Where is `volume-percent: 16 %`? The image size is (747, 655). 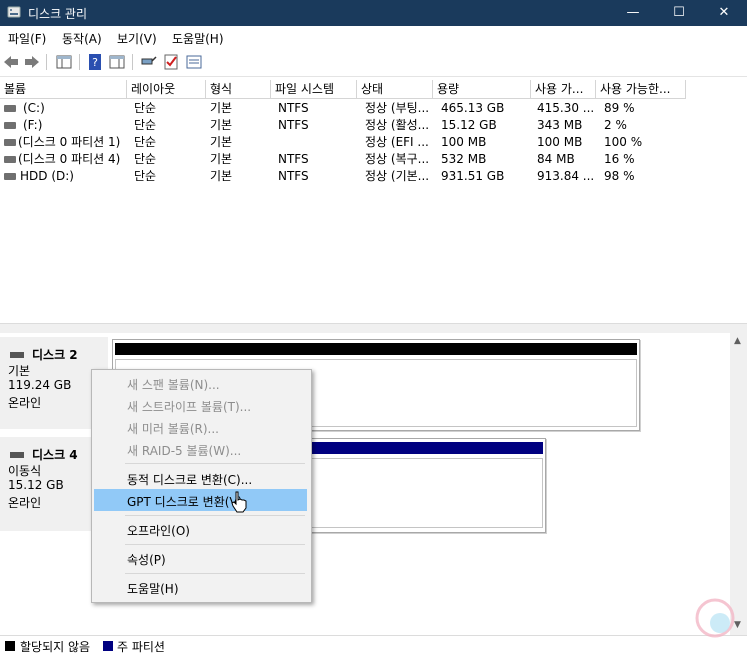 volume-percent: 16 % is located at coordinates (619, 159).